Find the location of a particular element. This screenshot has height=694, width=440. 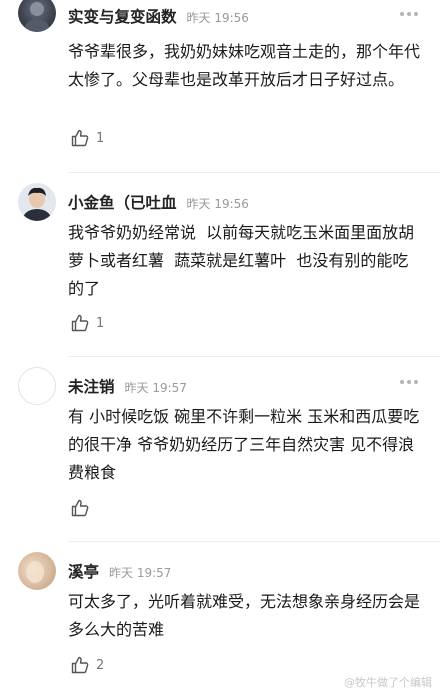

like-count: 2 is located at coordinates (100, 665).